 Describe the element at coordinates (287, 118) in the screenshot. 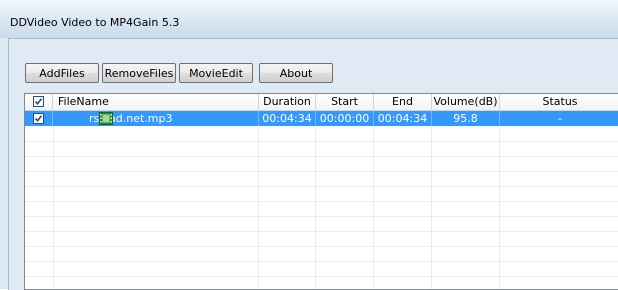

I see `duration-cell: 00:04:34` at that location.